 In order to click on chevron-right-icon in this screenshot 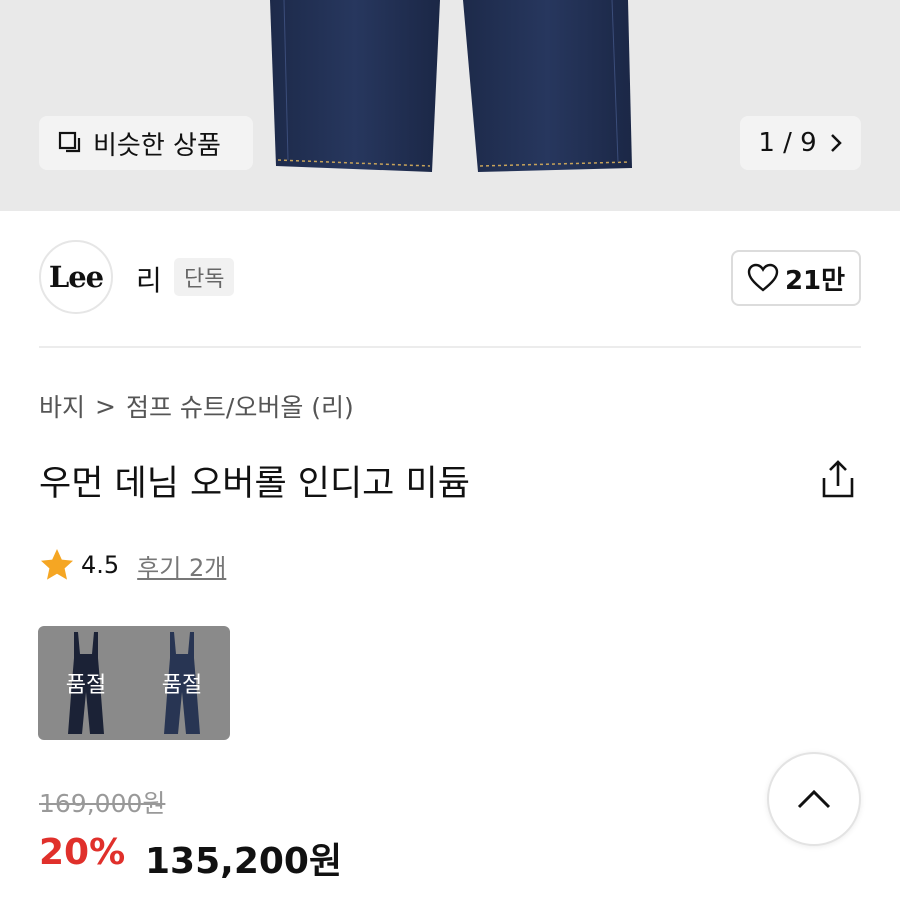, I will do `click(836, 143)`.